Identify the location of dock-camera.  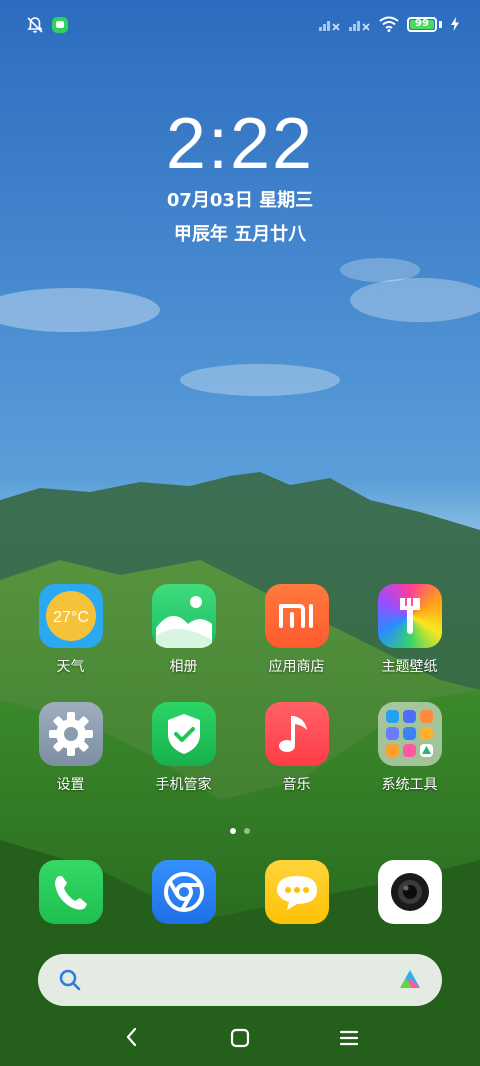
(410, 892).